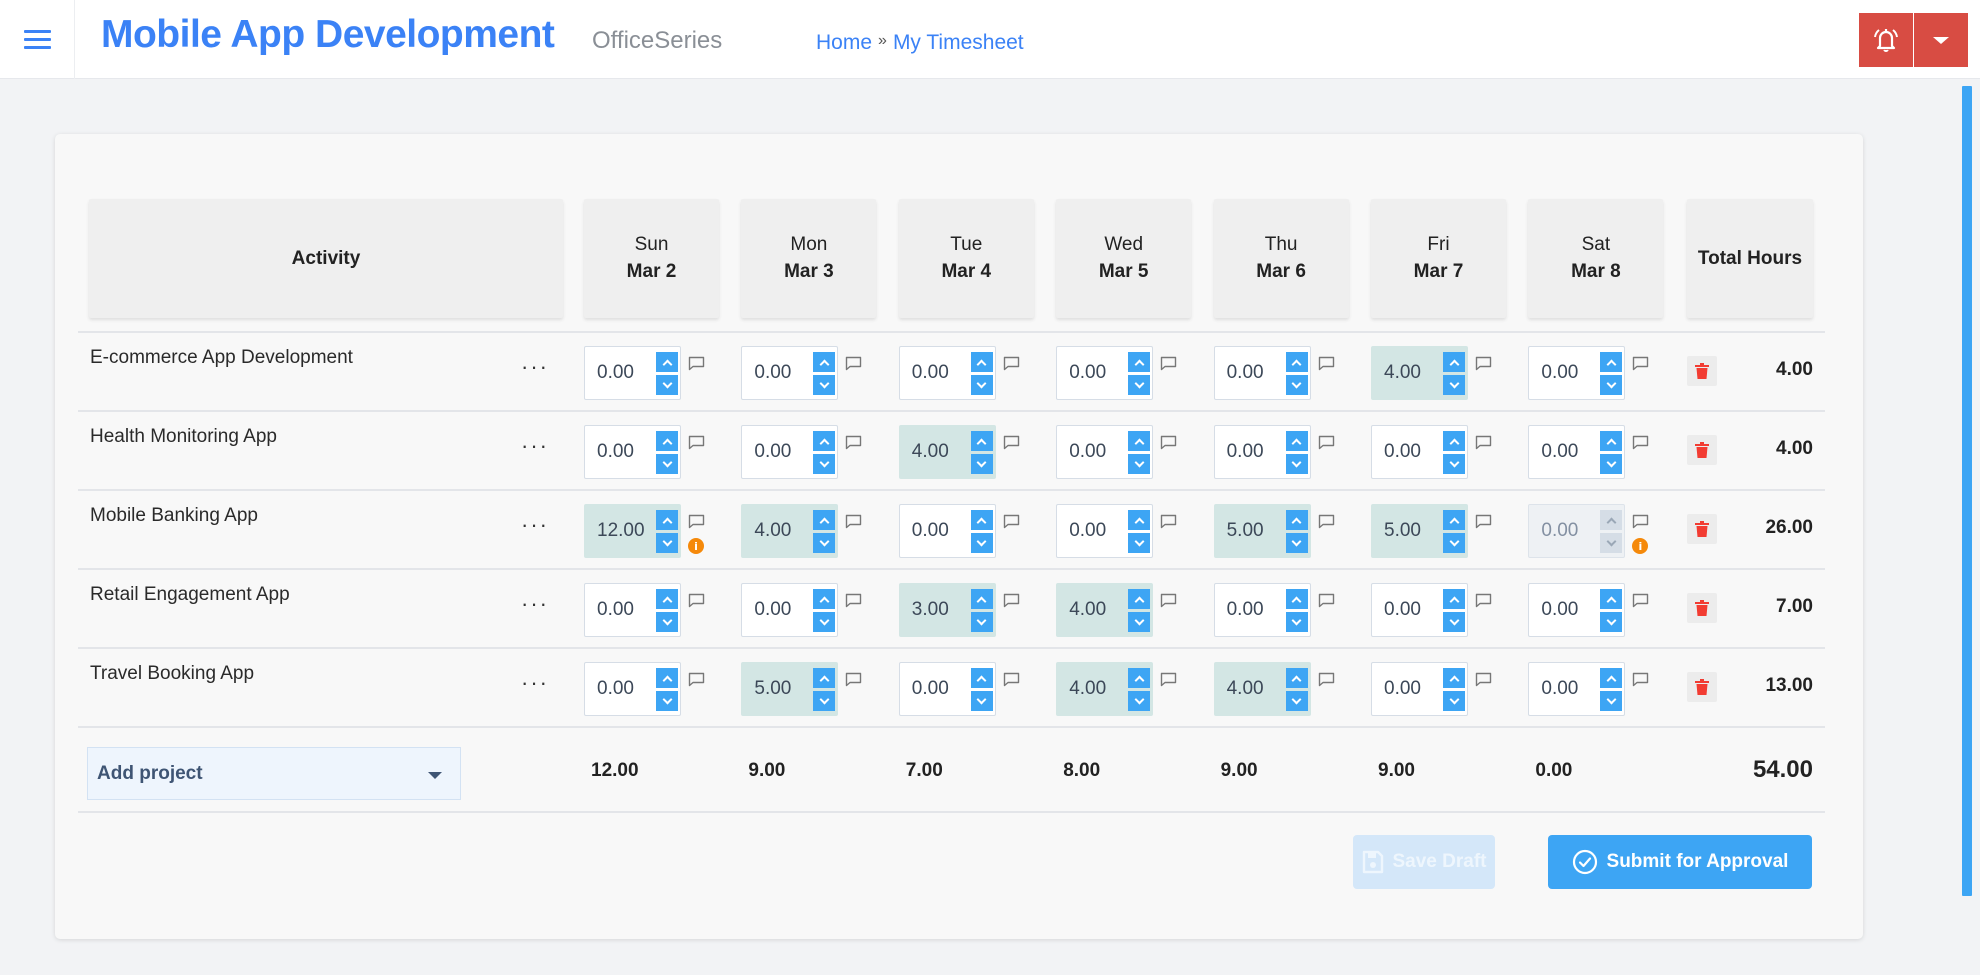  What do you see at coordinates (1886, 40) in the screenshot?
I see `notifications-button` at bounding box center [1886, 40].